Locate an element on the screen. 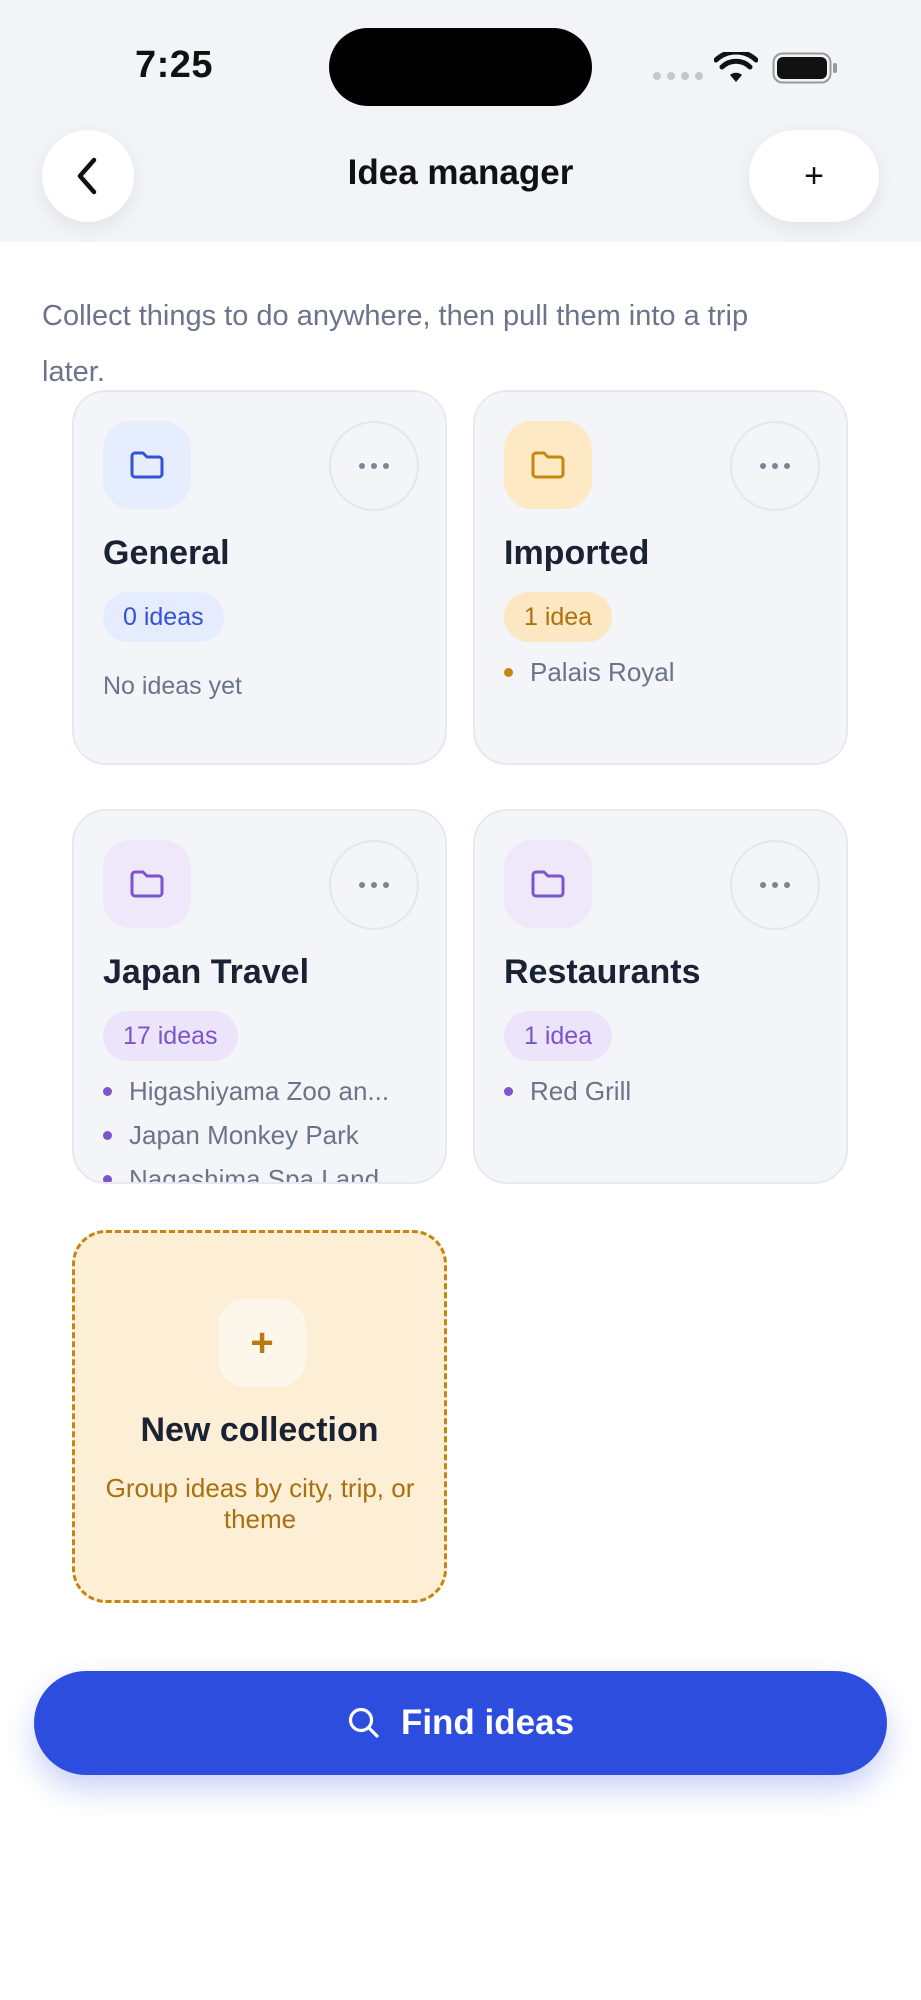 The width and height of the screenshot is (921, 2000). list-item: Red Grill is located at coordinates (567, 1091).